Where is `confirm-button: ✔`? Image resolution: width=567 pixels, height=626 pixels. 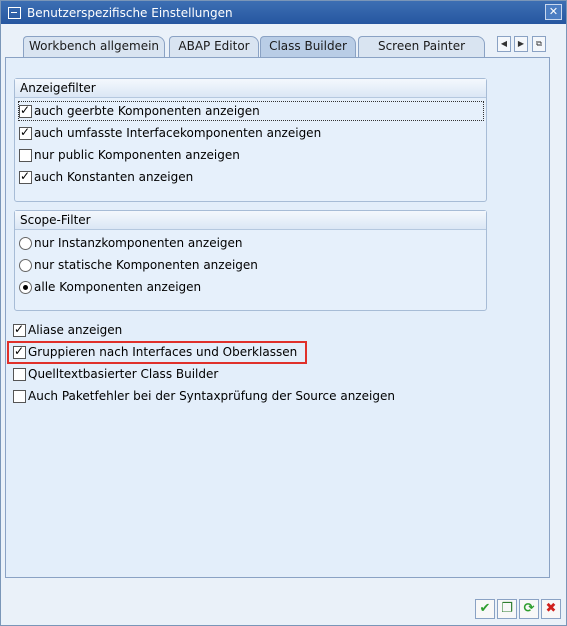 confirm-button: ✔ is located at coordinates (485, 609).